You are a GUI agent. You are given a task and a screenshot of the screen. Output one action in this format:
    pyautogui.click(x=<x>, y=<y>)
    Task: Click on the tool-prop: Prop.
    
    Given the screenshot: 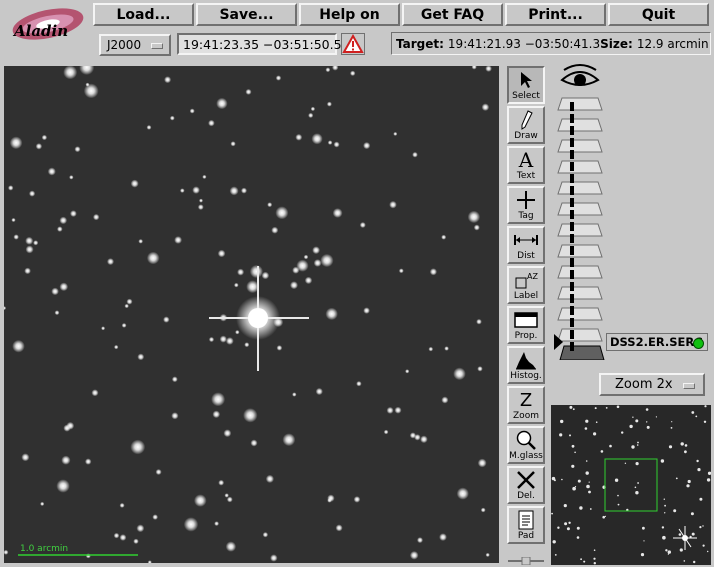 What is the action you would take?
    pyautogui.click(x=526, y=325)
    